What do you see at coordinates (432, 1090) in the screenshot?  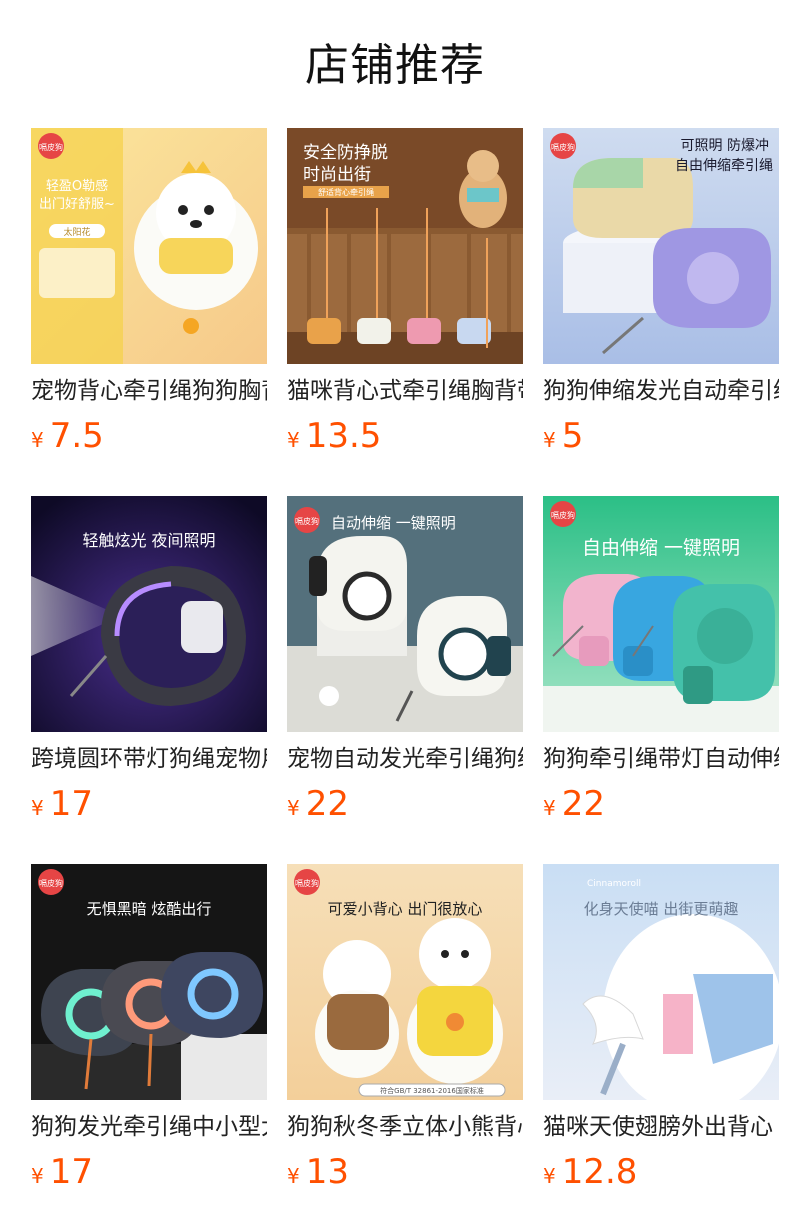 I see `image-tag: 符合GB/T 32861-2016国家标准` at bounding box center [432, 1090].